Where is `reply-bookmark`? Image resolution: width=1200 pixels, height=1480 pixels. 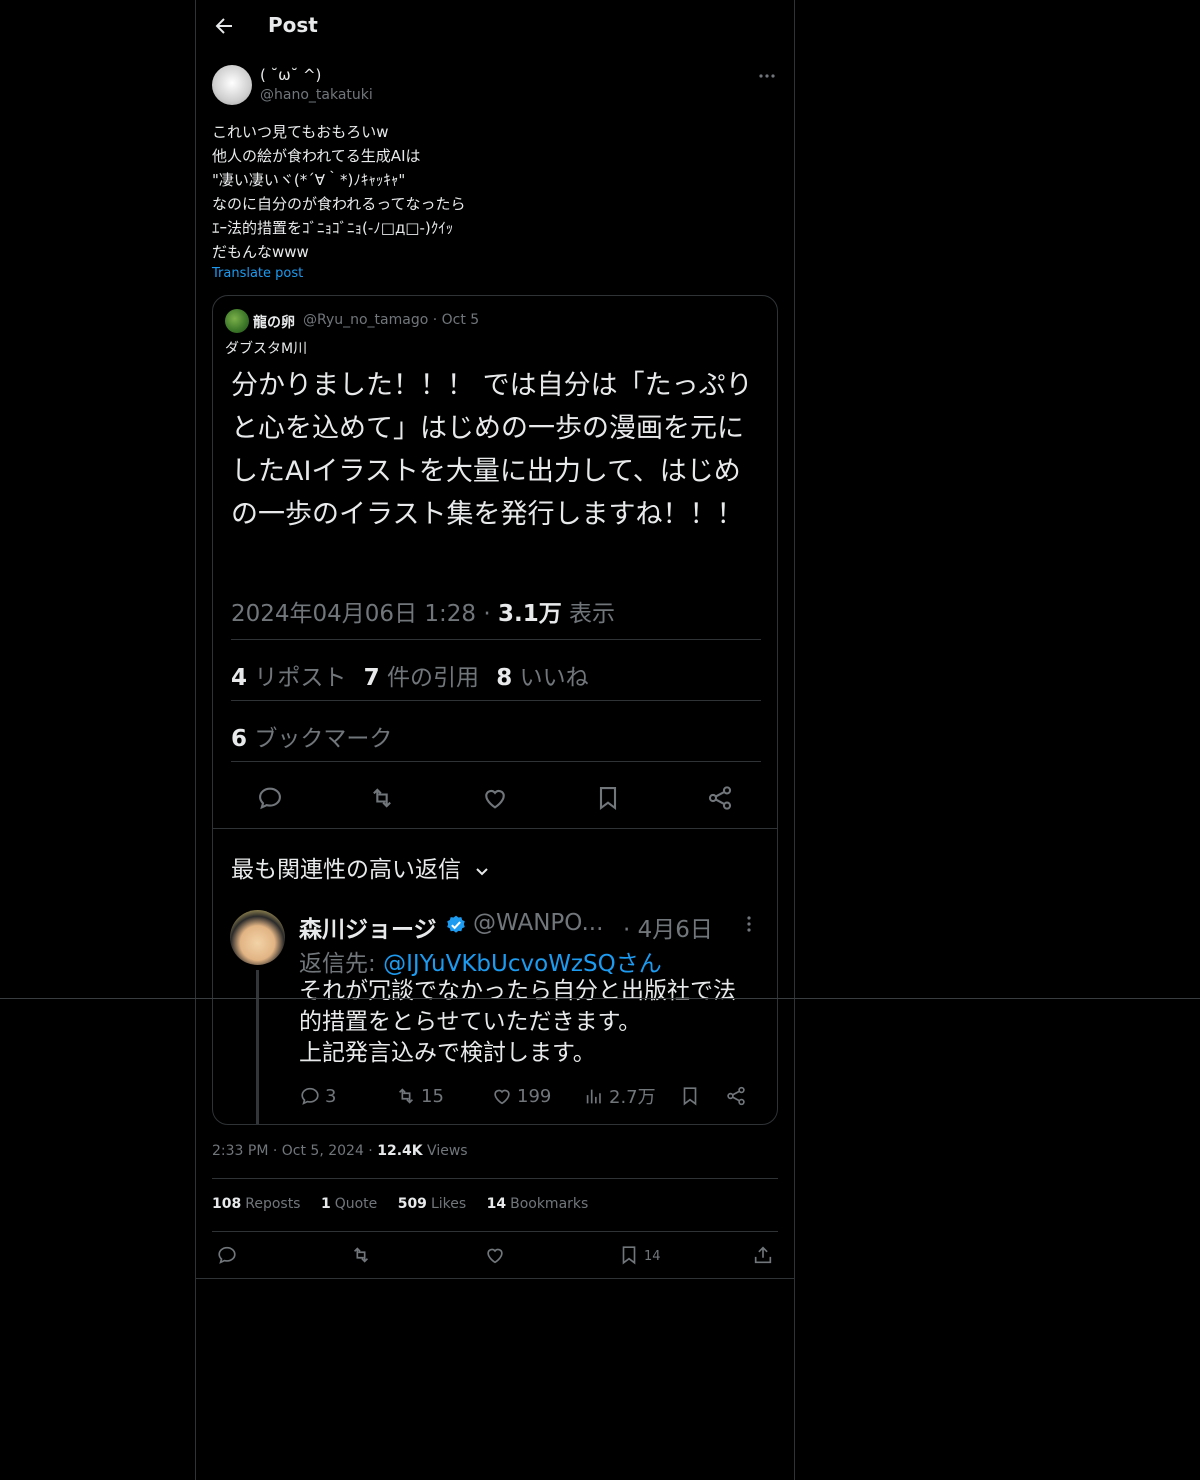 reply-bookmark is located at coordinates (690, 1096).